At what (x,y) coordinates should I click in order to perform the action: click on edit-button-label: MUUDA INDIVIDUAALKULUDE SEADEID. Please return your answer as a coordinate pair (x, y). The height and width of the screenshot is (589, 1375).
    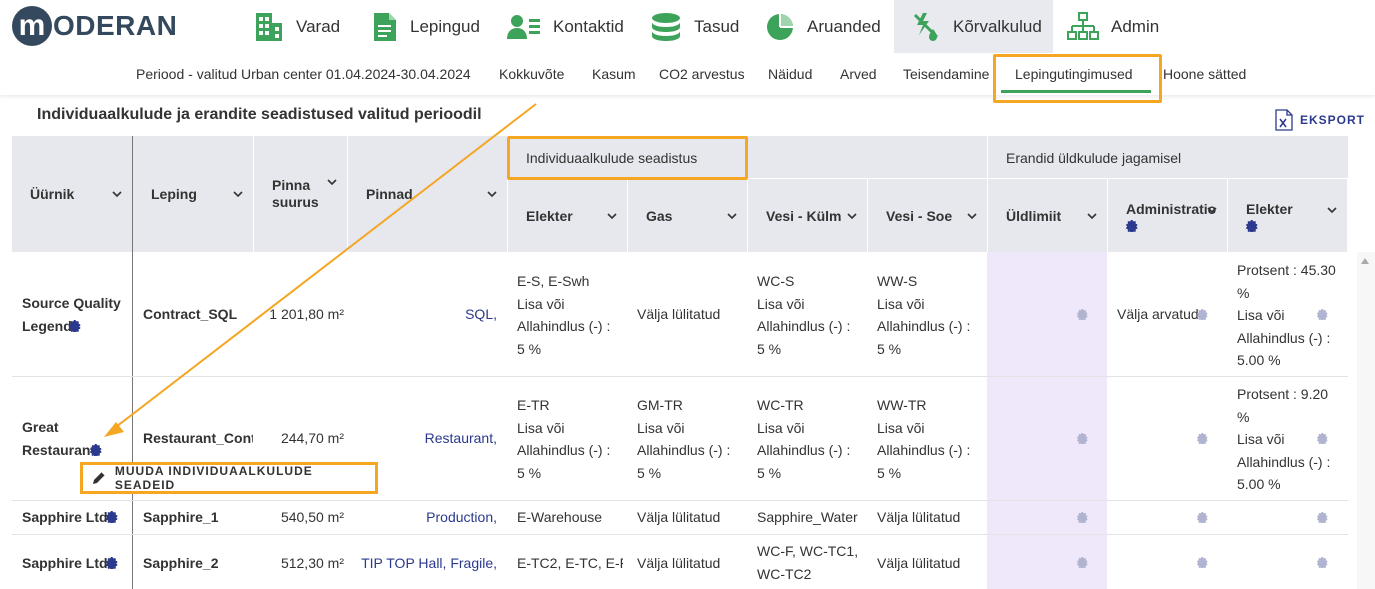
    Looking at the image, I should click on (213, 478).